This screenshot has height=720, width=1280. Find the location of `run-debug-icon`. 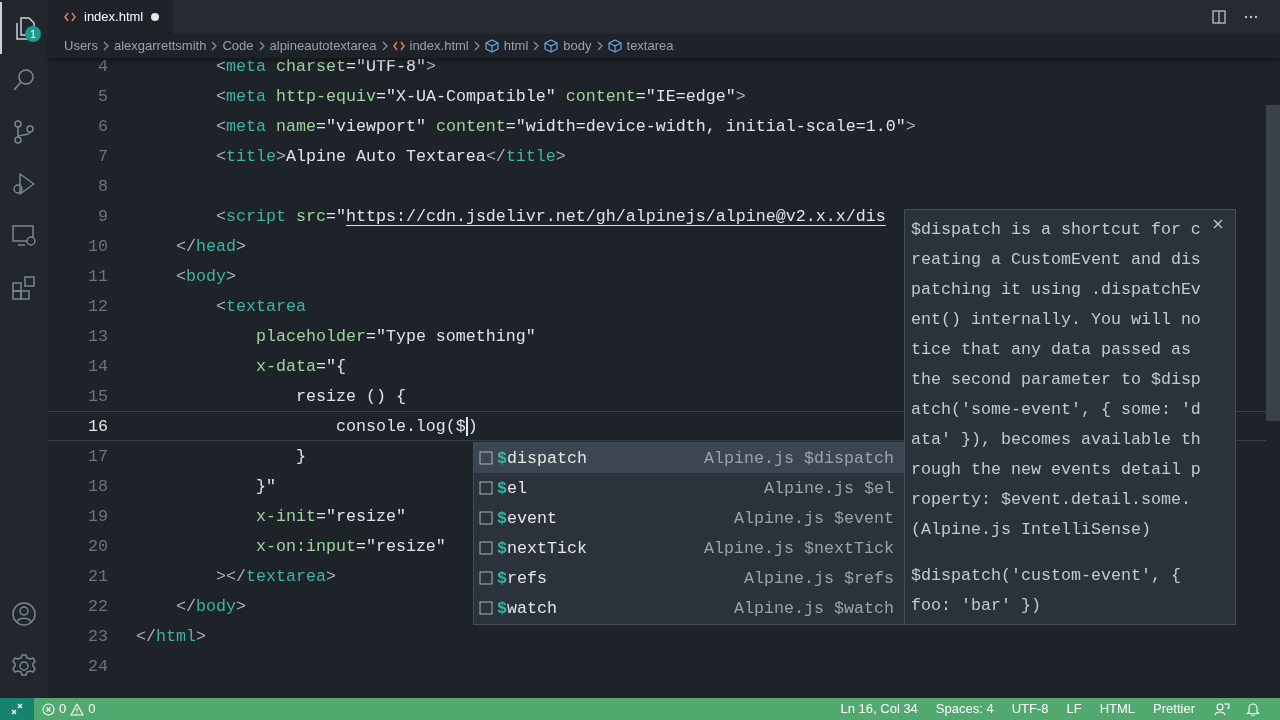

run-debug-icon is located at coordinates (24, 184).